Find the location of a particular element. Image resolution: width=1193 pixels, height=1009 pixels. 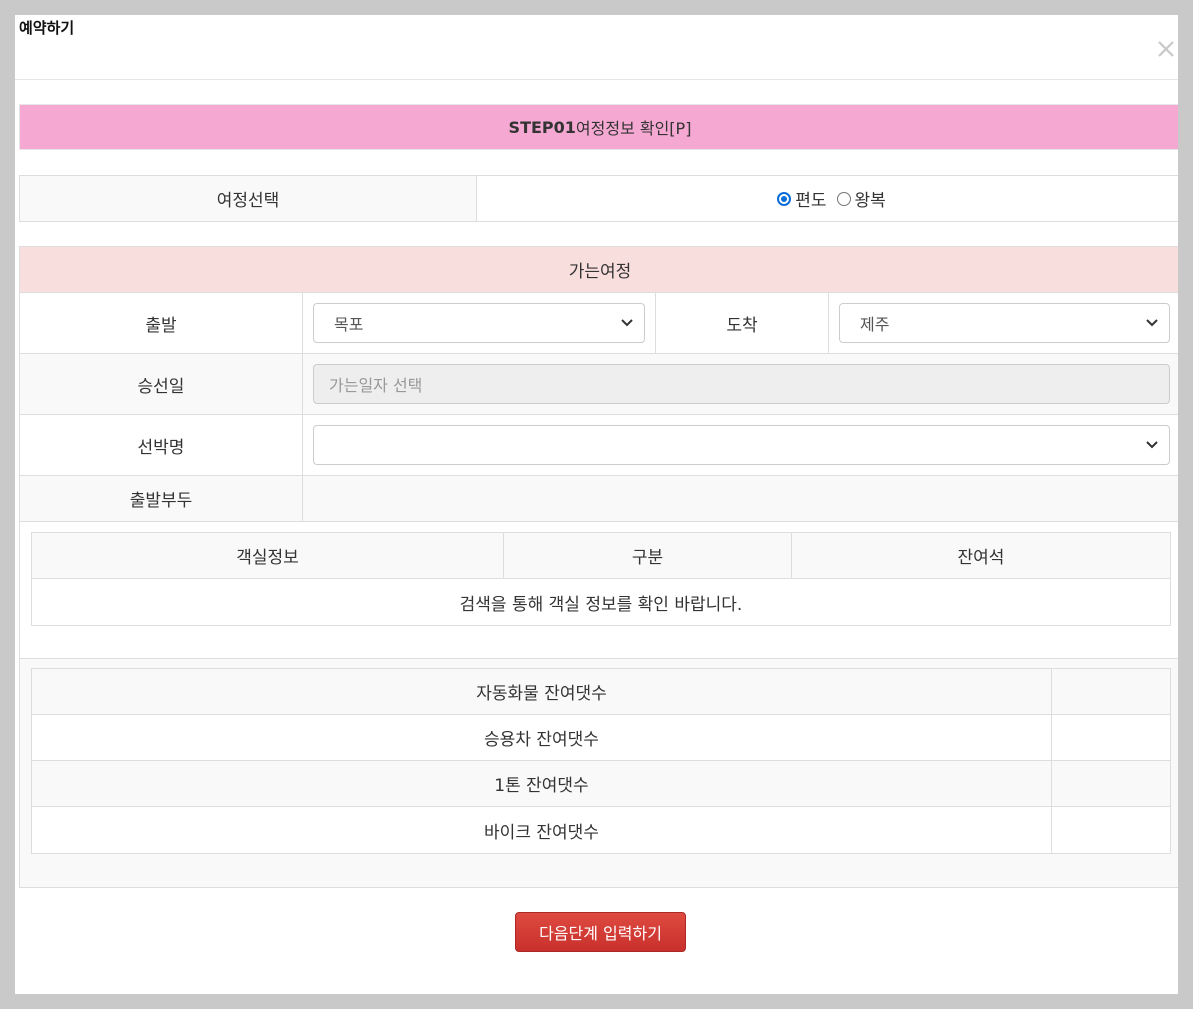

arrival-value: 제주 is located at coordinates (875, 324).